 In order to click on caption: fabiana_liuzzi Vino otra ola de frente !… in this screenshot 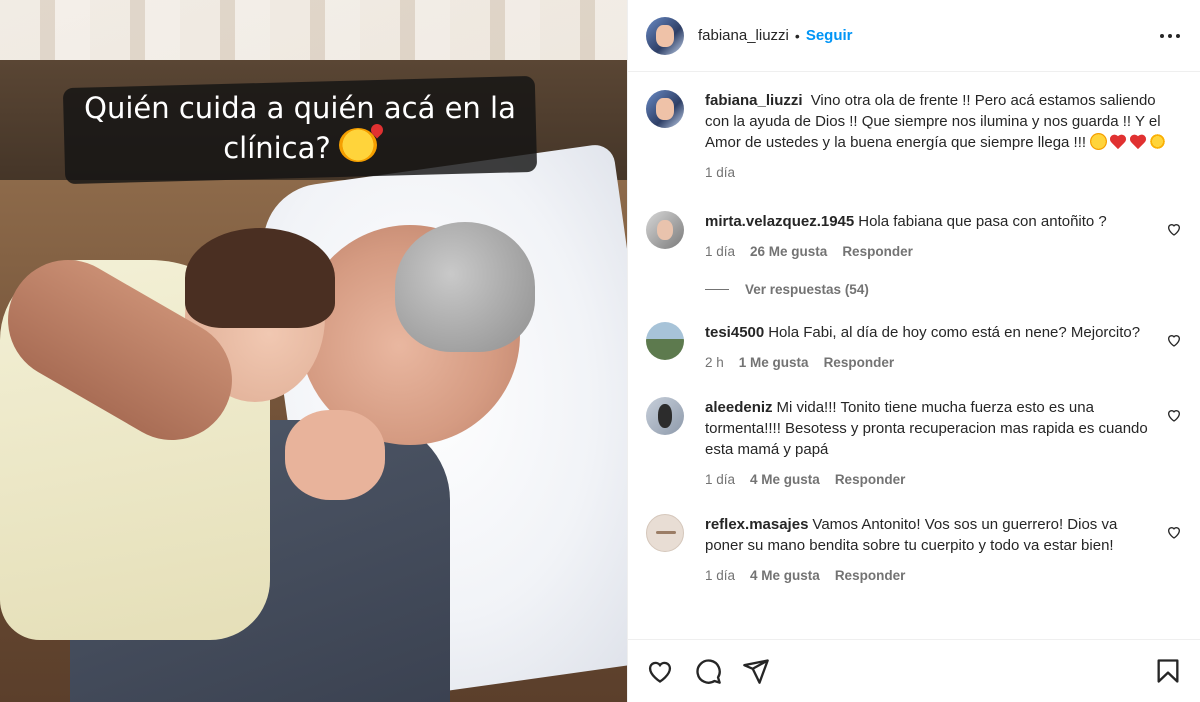, I will do `click(914, 136)`.